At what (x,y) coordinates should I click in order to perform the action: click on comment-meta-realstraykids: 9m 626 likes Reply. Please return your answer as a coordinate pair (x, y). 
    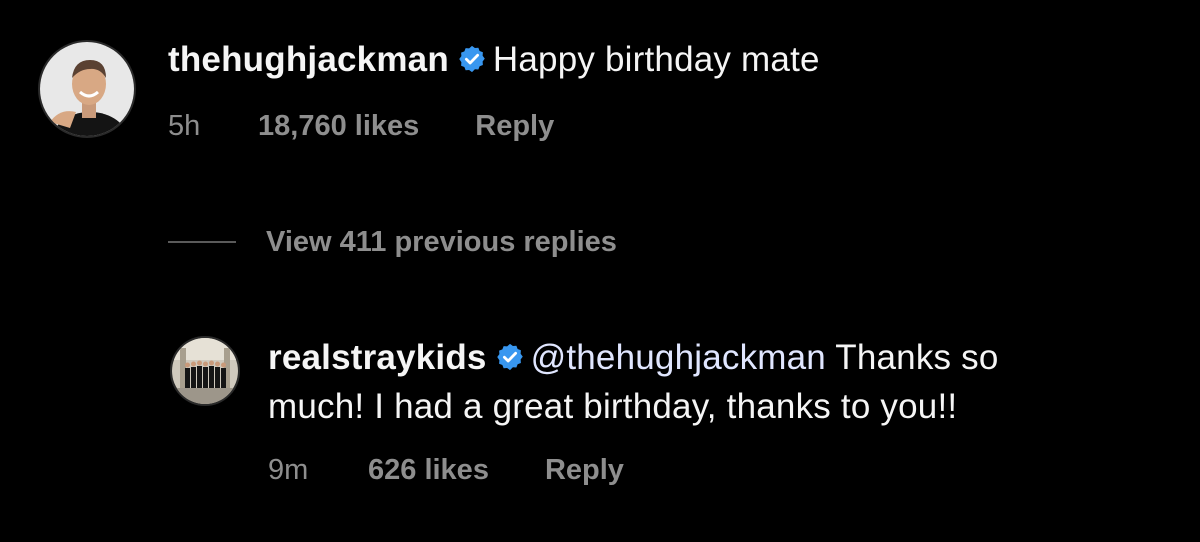
    Looking at the image, I should click on (446, 470).